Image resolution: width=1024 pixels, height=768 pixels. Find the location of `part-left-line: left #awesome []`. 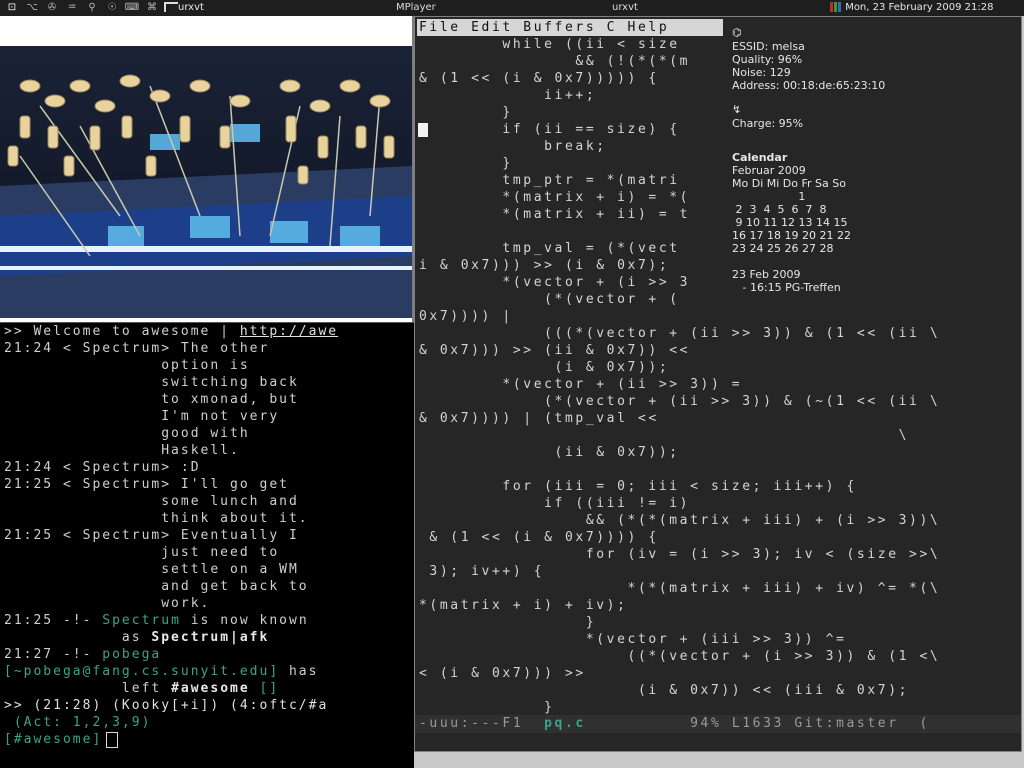

part-left-line: left #awesome [] is located at coordinates (200, 688).